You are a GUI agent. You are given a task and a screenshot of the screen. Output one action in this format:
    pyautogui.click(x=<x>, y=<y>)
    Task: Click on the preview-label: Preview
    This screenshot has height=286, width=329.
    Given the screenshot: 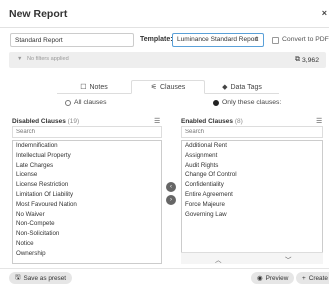 What is the action you would take?
    pyautogui.click(x=277, y=278)
    